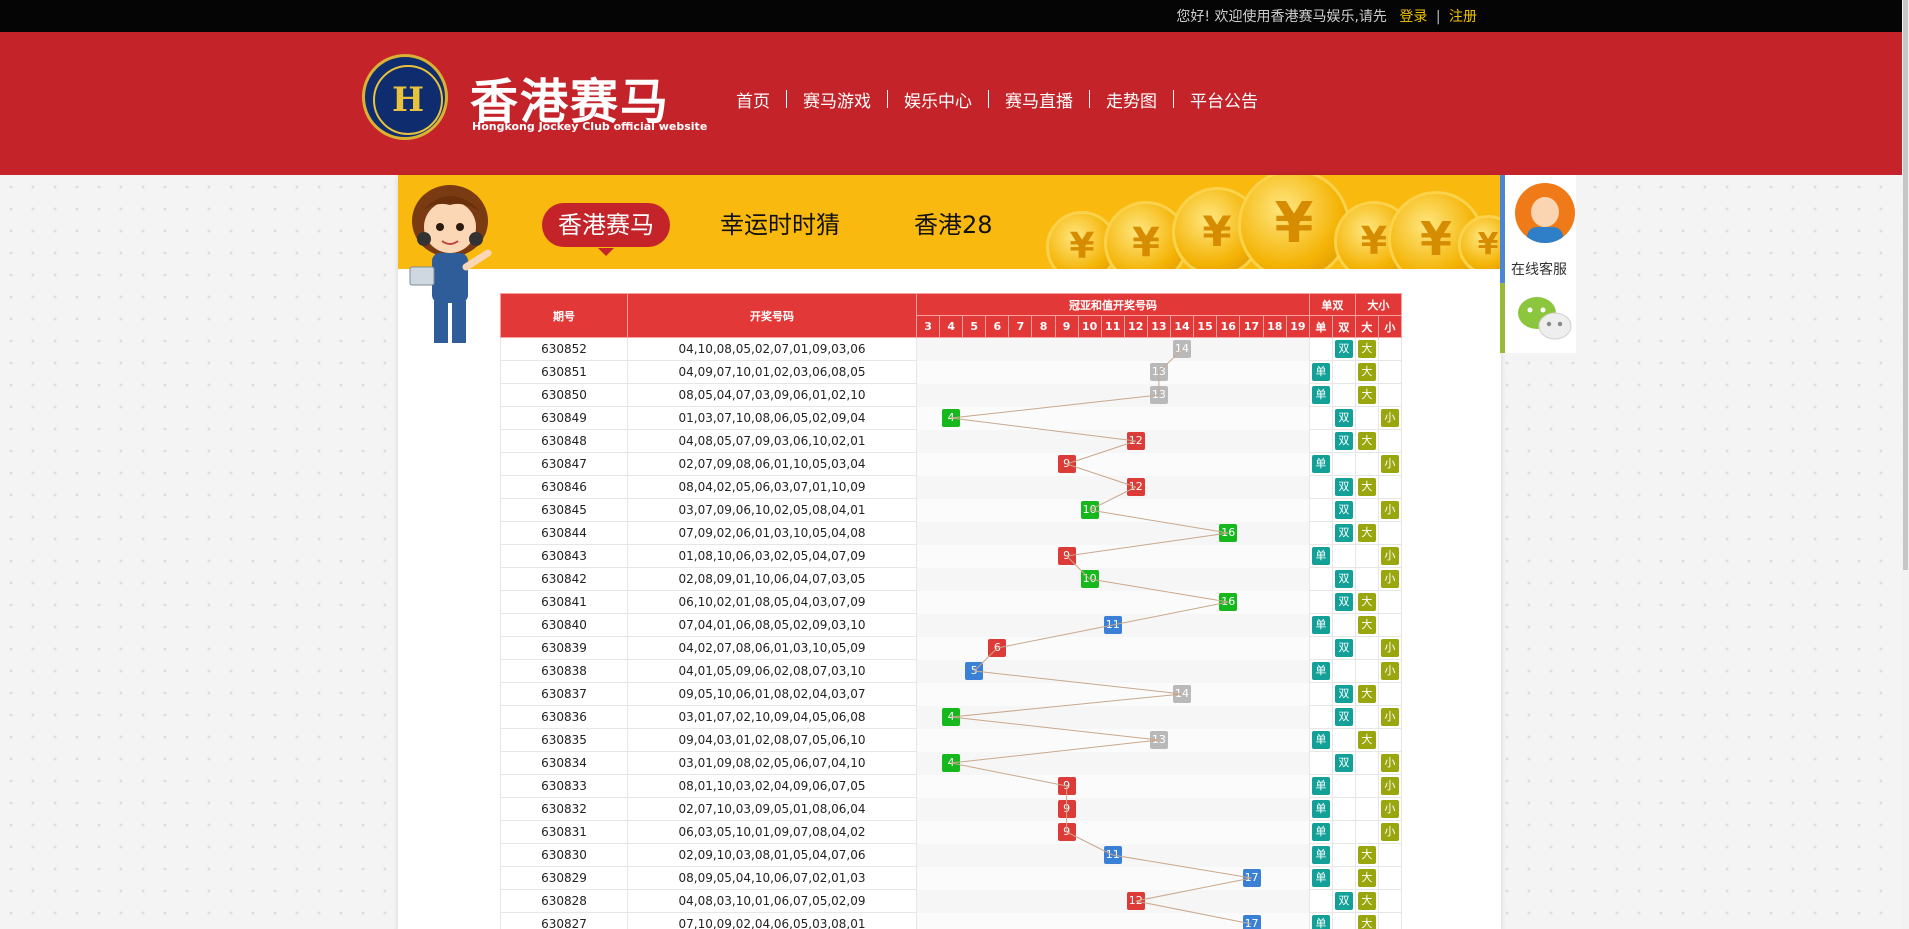  What do you see at coordinates (951, 510) in the screenshot?
I see `table-row: 630845 03,07,09,06,10,02,05,08,04,01 10 双 小` at bounding box center [951, 510].